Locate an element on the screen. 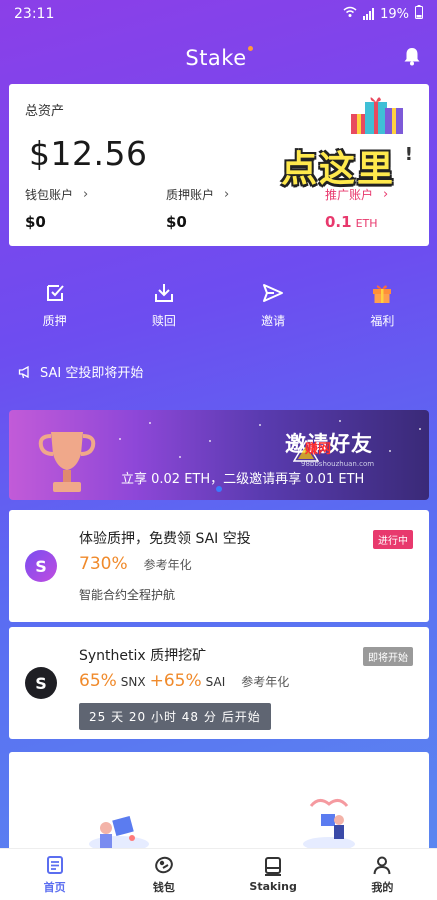 The width and height of the screenshot is (437, 900). illustration-right is located at coordinates (329, 825).